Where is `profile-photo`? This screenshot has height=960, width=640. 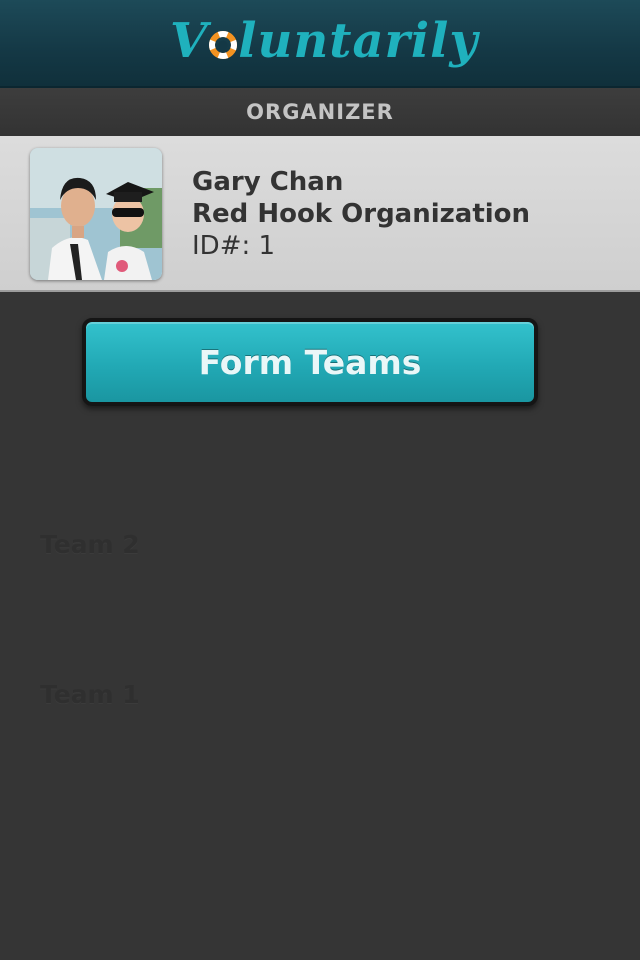 profile-photo is located at coordinates (96, 214).